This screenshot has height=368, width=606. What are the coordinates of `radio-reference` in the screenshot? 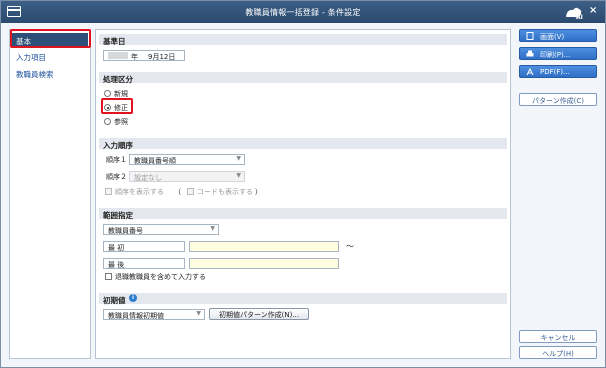 It's located at (107, 121).